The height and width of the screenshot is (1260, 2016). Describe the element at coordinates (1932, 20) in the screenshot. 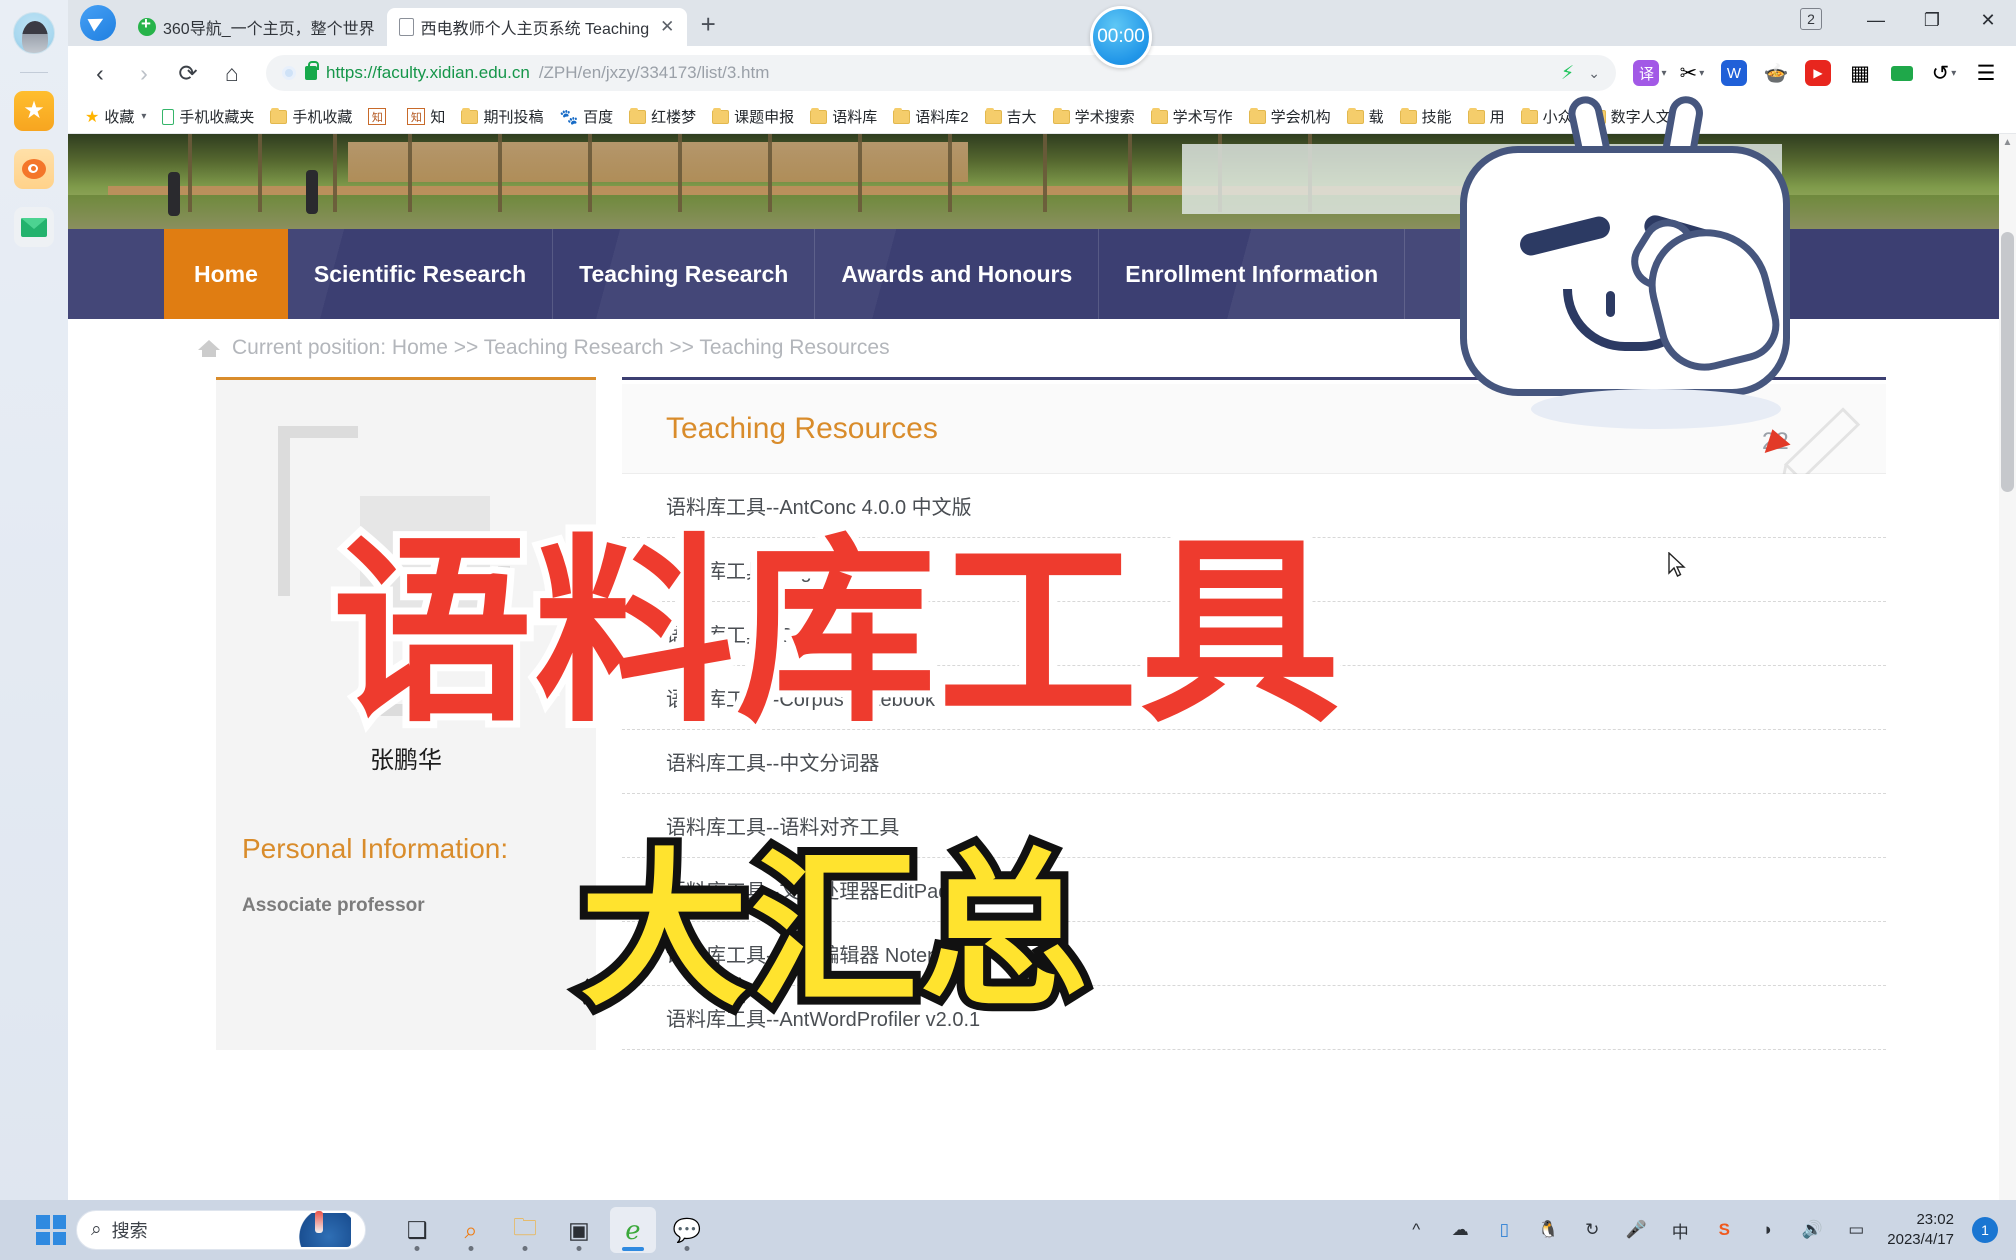

I see `restore-button: ❐` at that location.